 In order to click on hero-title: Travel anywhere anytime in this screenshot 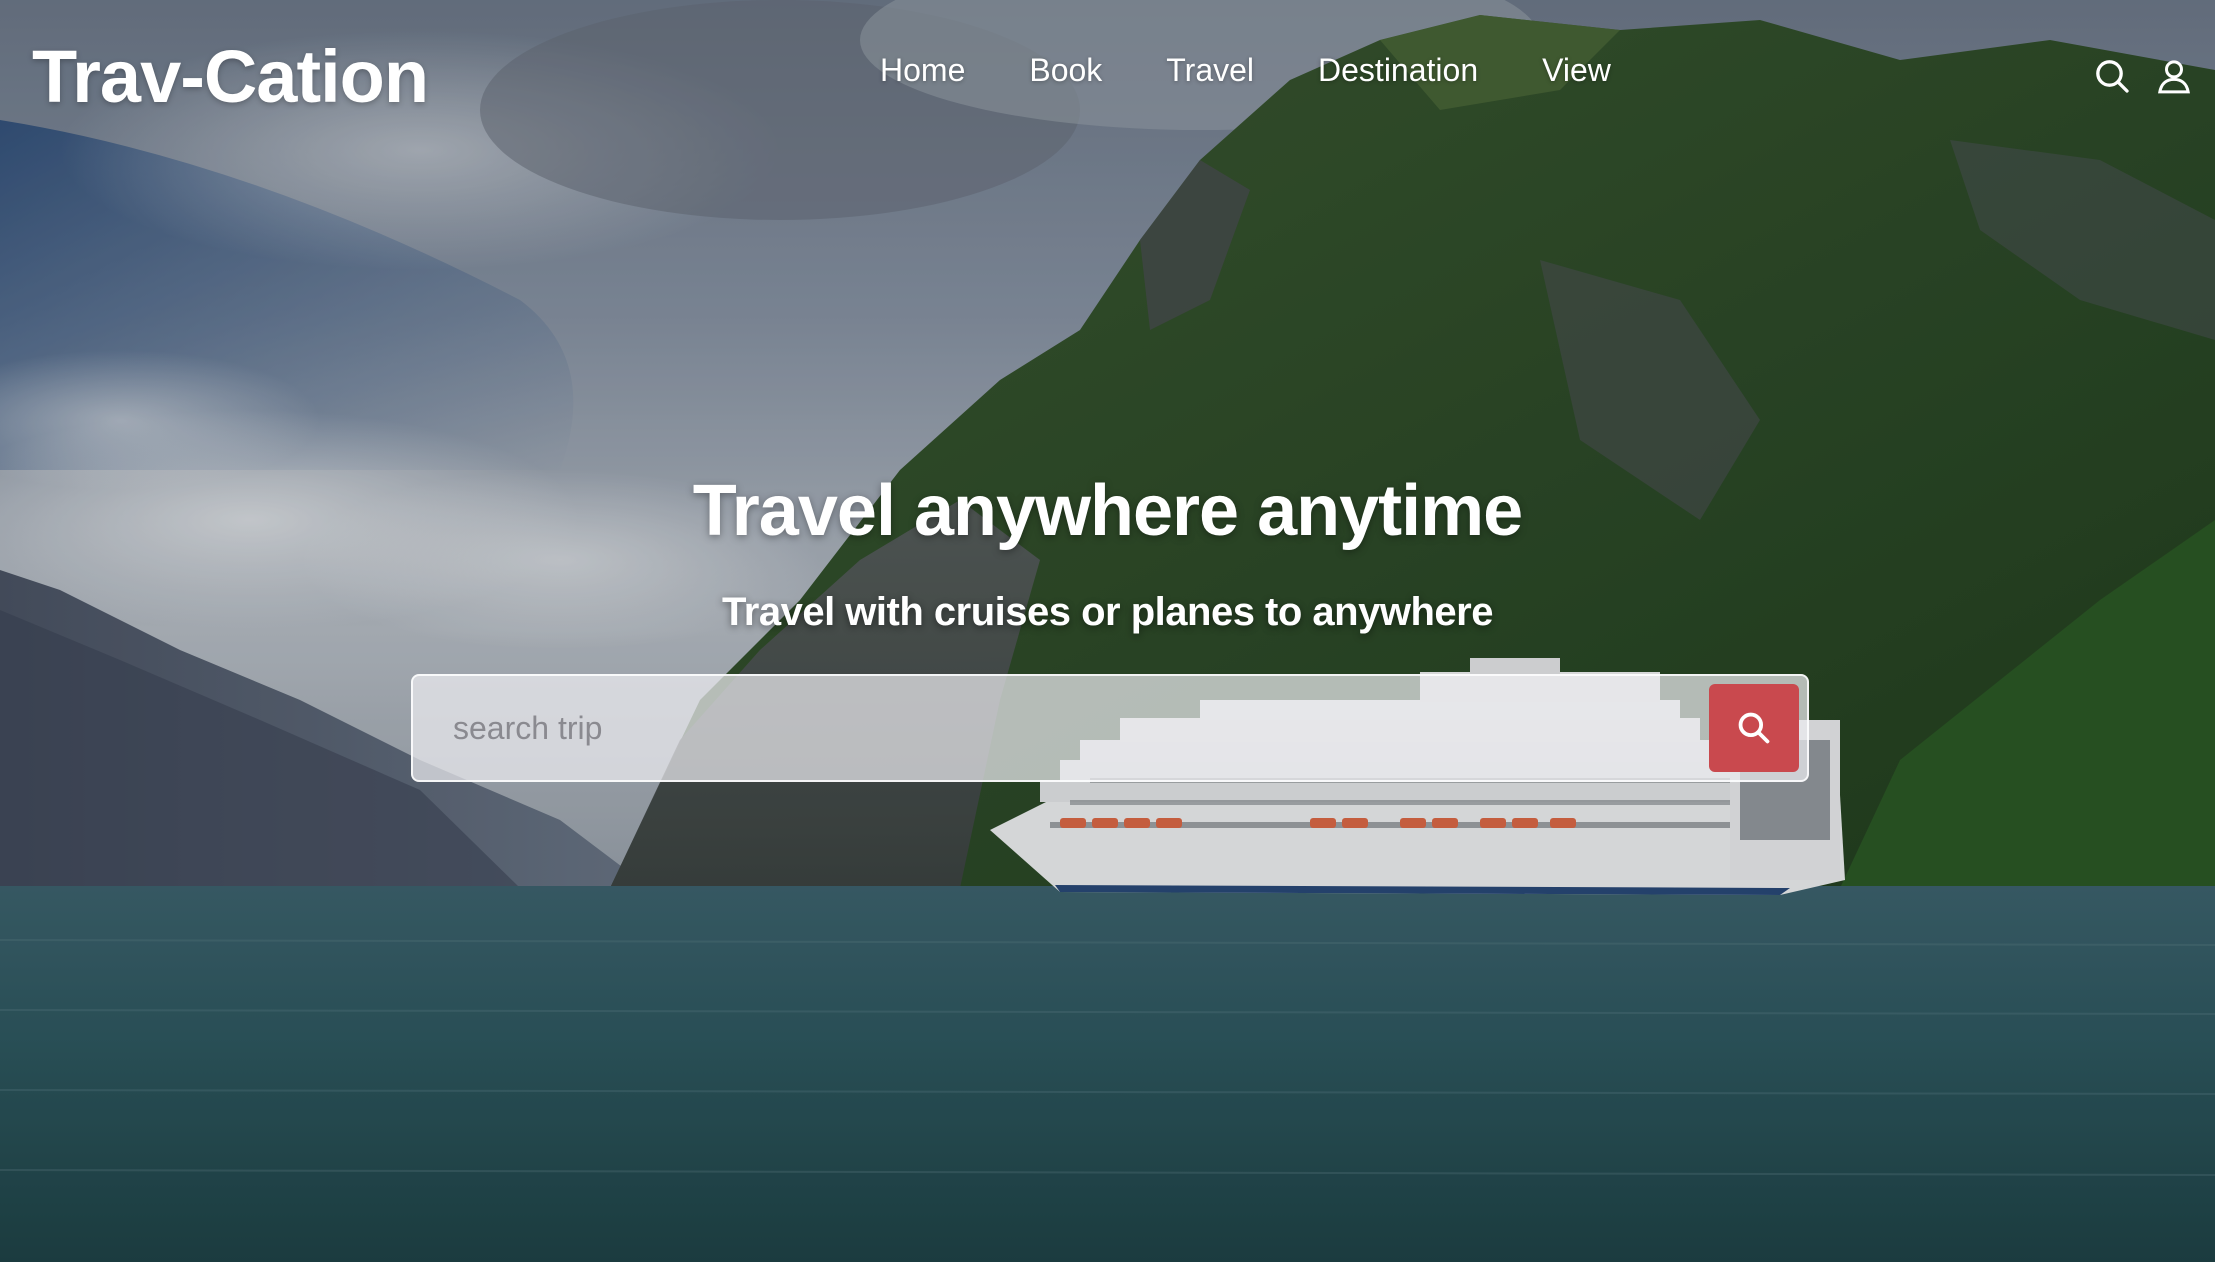, I will do `click(1107, 511)`.